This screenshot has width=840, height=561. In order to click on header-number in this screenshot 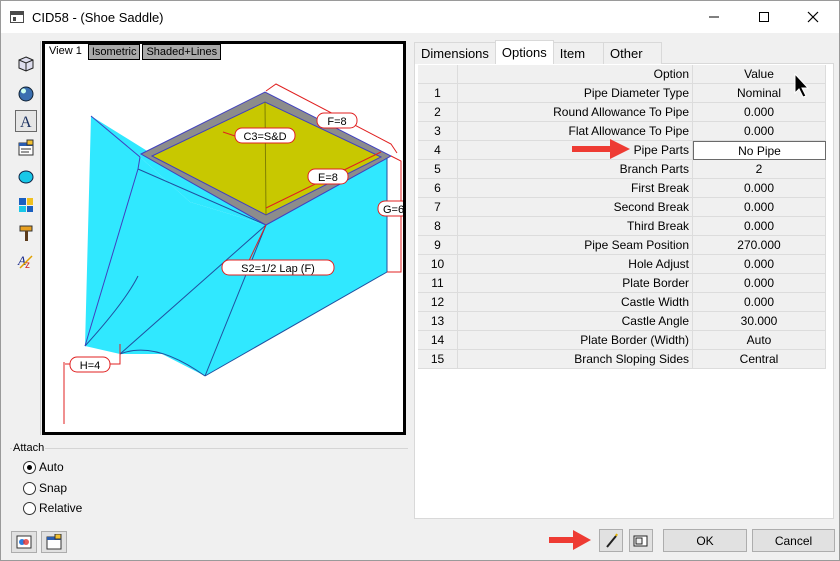, I will do `click(438, 74)`.